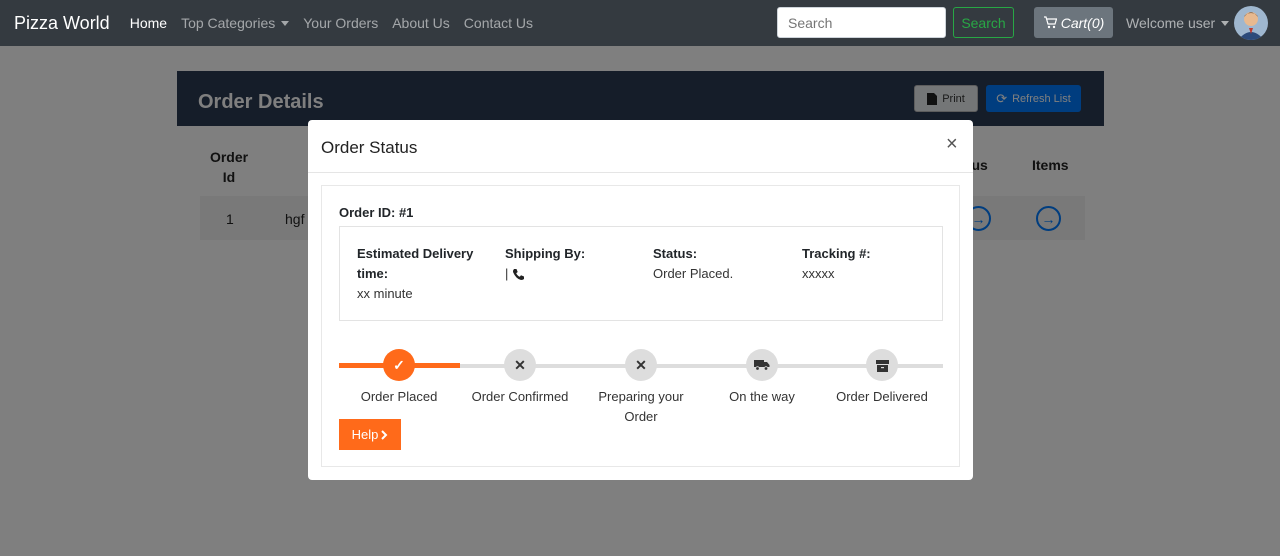  What do you see at coordinates (983, 22) in the screenshot?
I see `search-button: Search` at bounding box center [983, 22].